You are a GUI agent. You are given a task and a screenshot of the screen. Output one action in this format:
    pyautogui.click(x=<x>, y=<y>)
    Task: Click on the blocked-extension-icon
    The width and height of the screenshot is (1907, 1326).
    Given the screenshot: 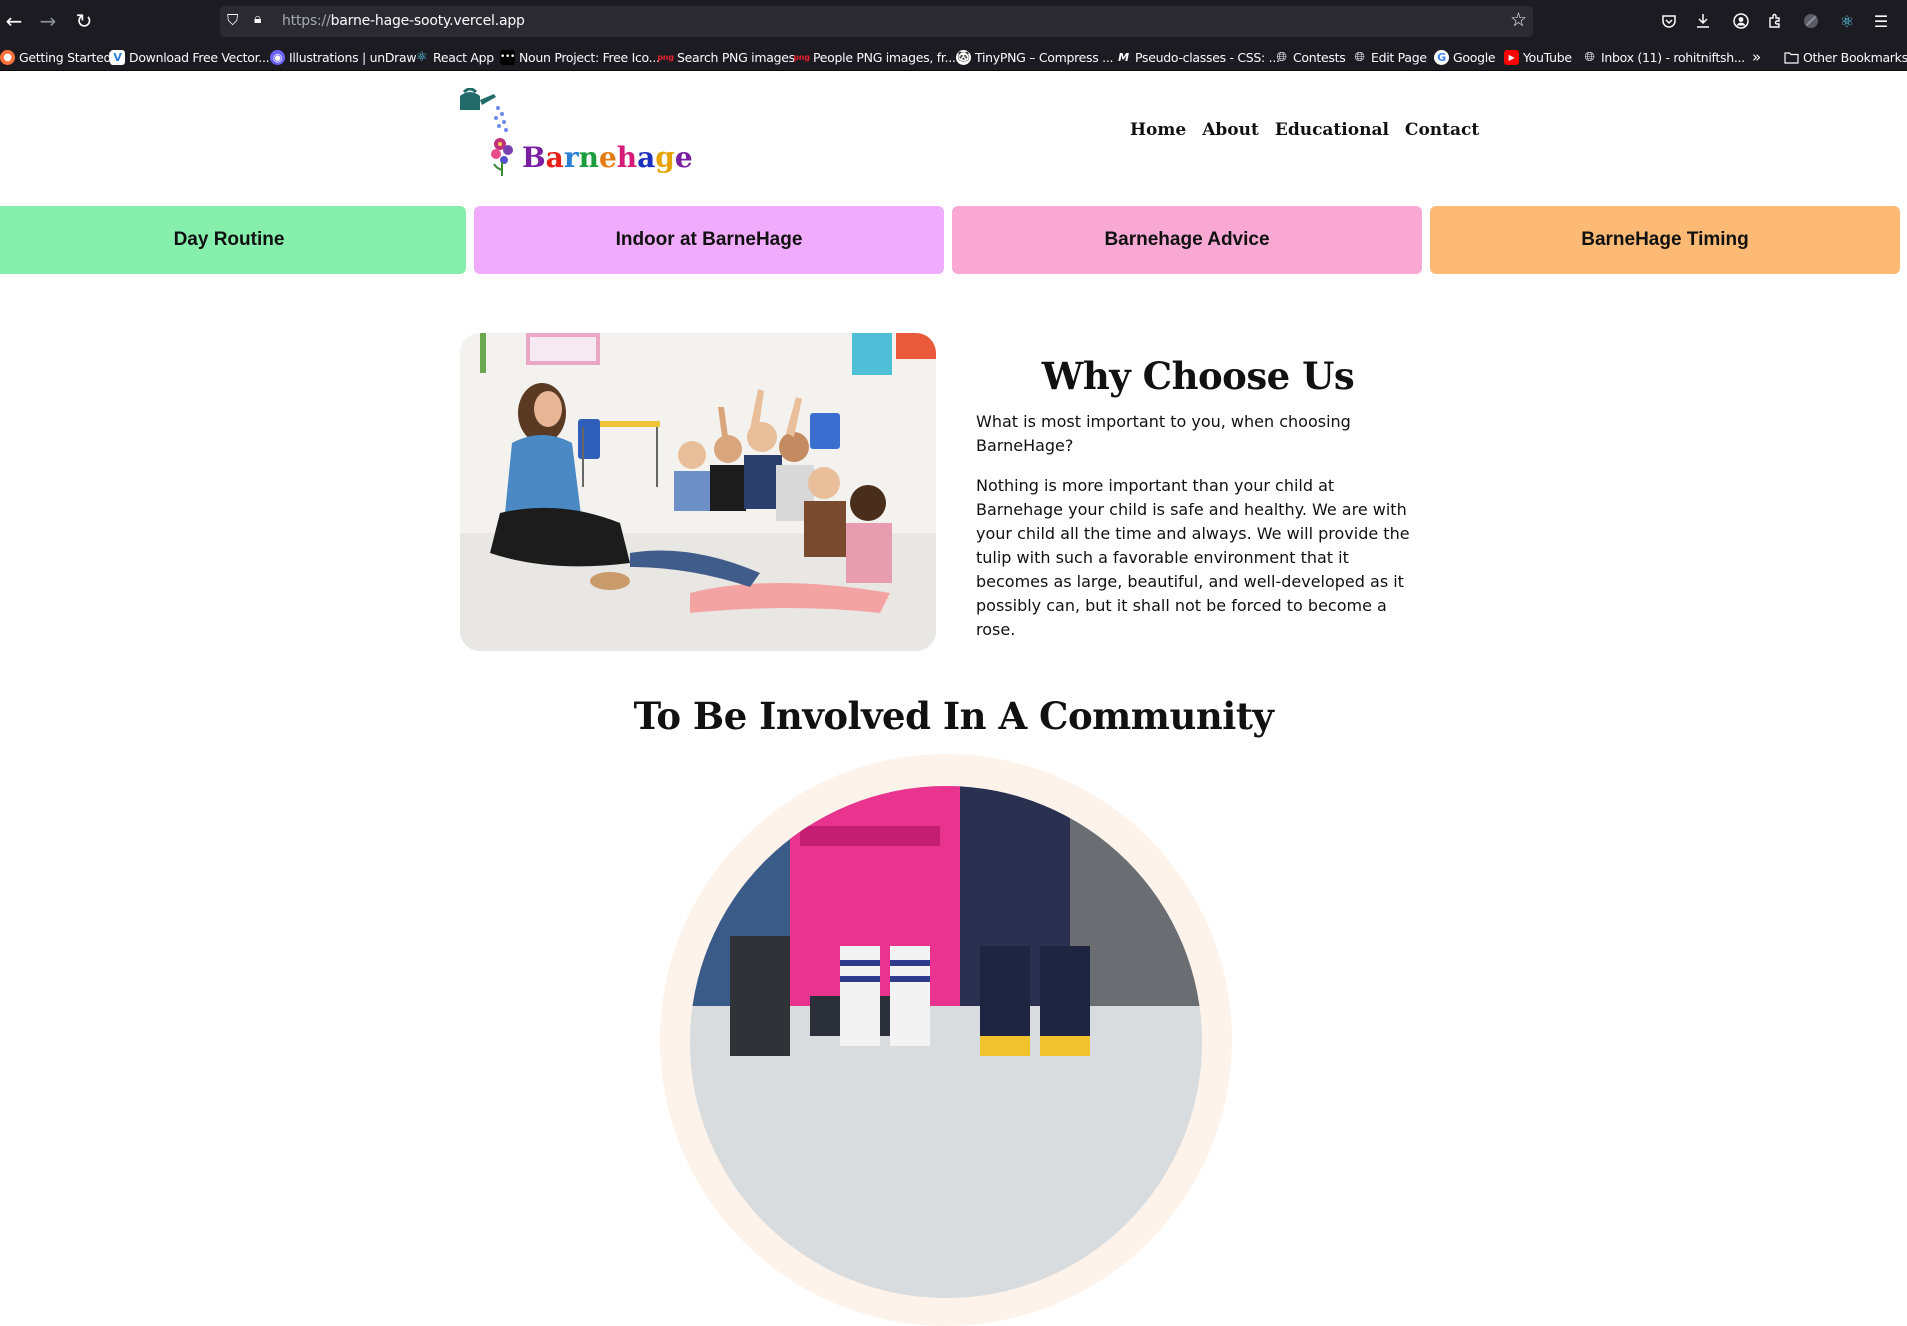 What is the action you would take?
    pyautogui.click(x=1811, y=21)
    